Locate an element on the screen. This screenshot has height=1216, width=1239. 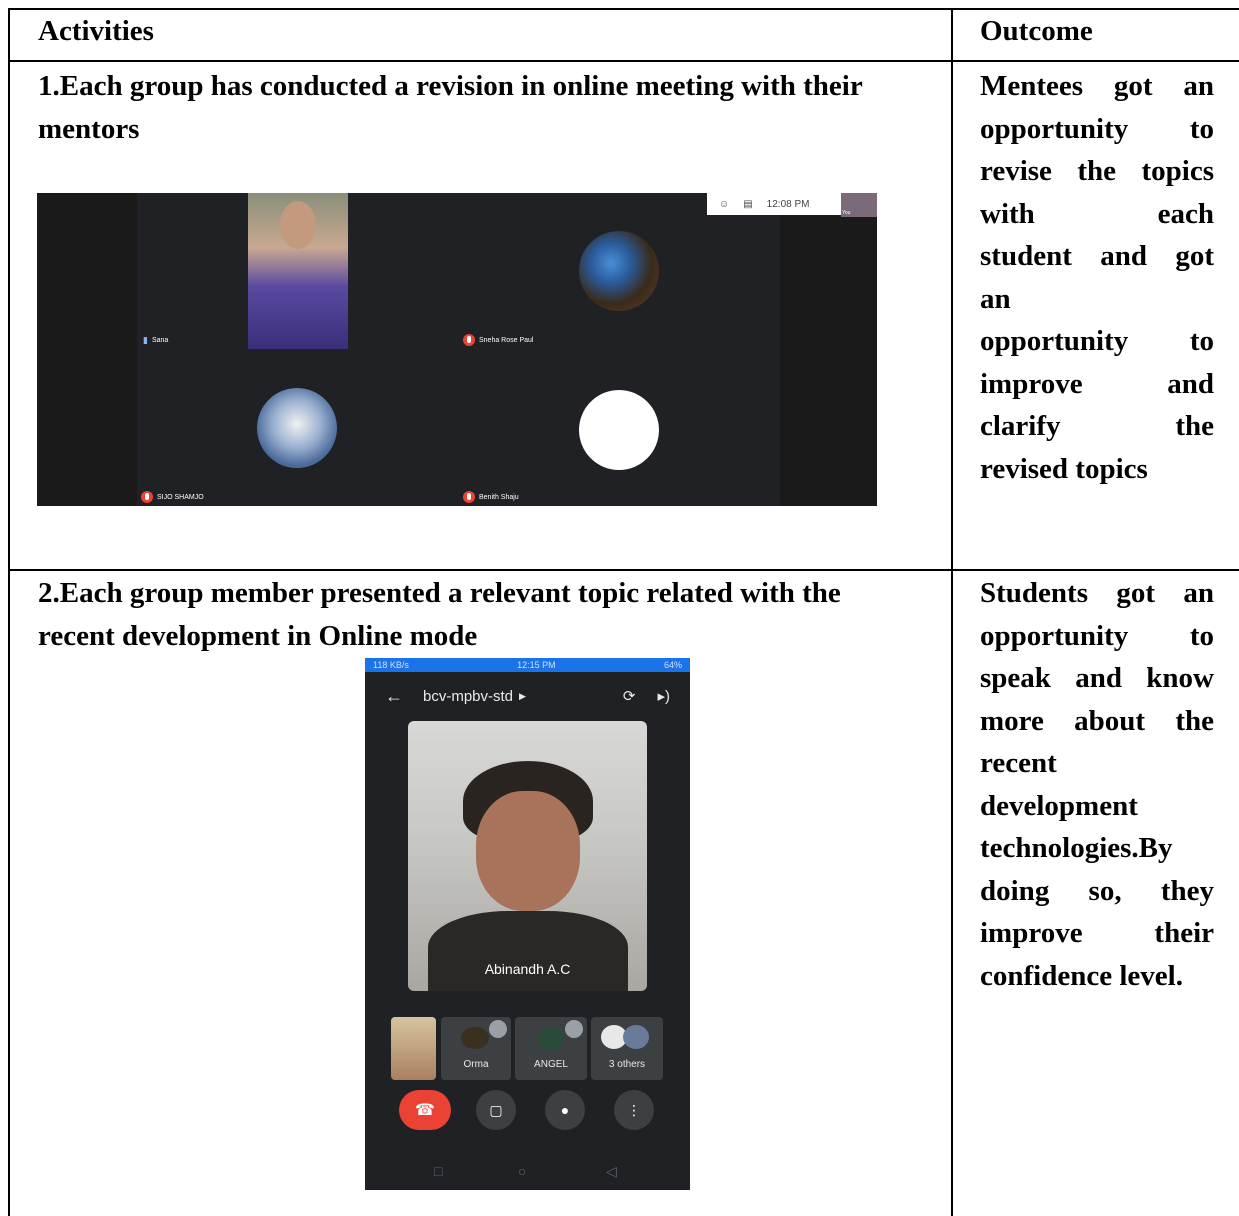
participant-name-benith: Benith Shaju is located at coordinates (491, 497).